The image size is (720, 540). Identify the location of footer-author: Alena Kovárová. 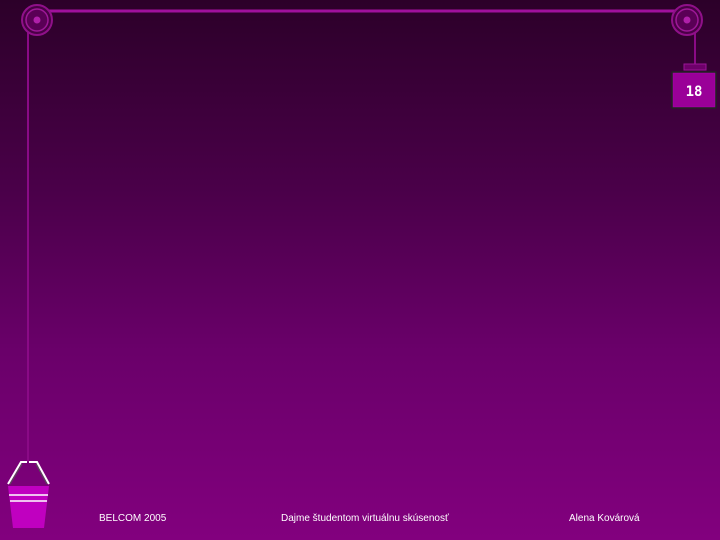
(604, 518).